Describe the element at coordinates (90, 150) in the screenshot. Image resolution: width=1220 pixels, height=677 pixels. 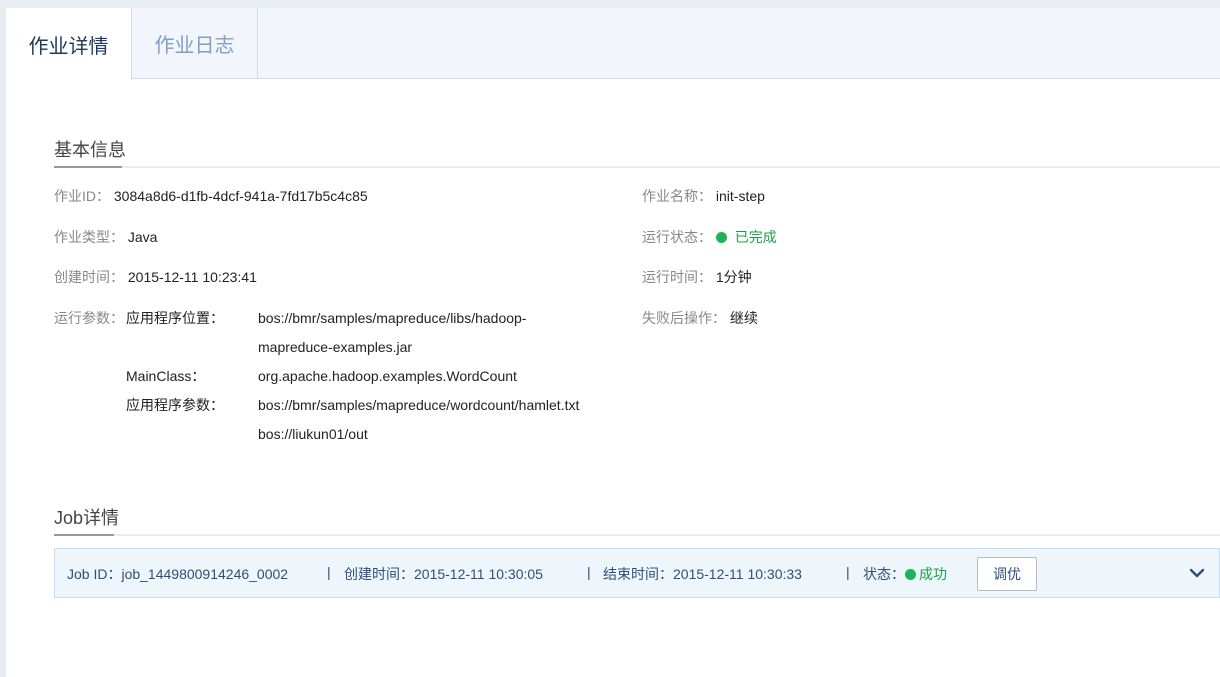
I see `basic-info-title: 基本信息` at that location.